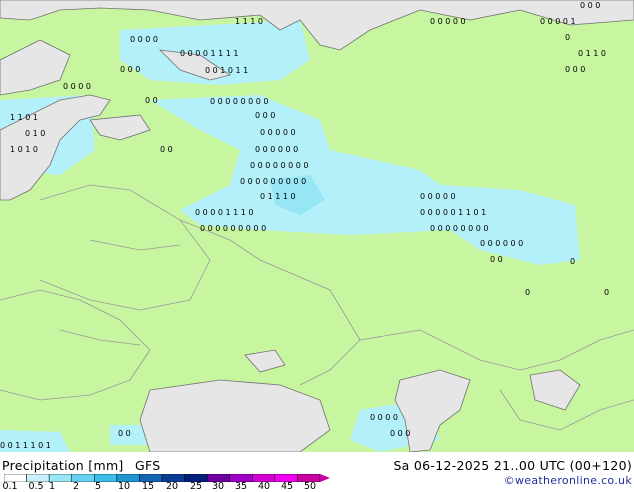  What do you see at coordinates (24, 117) in the screenshot?
I see `svg-text: 1 1 0 1` at bounding box center [24, 117].